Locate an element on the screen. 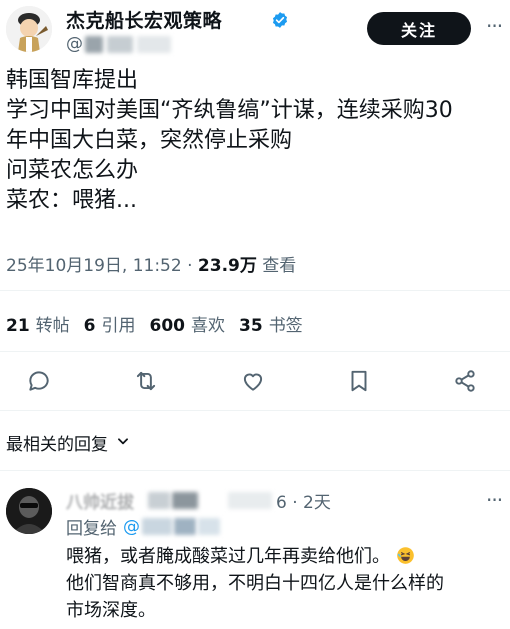 The image size is (510, 629). likes-stat: 600 喜欢 is located at coordinates (188, 323).